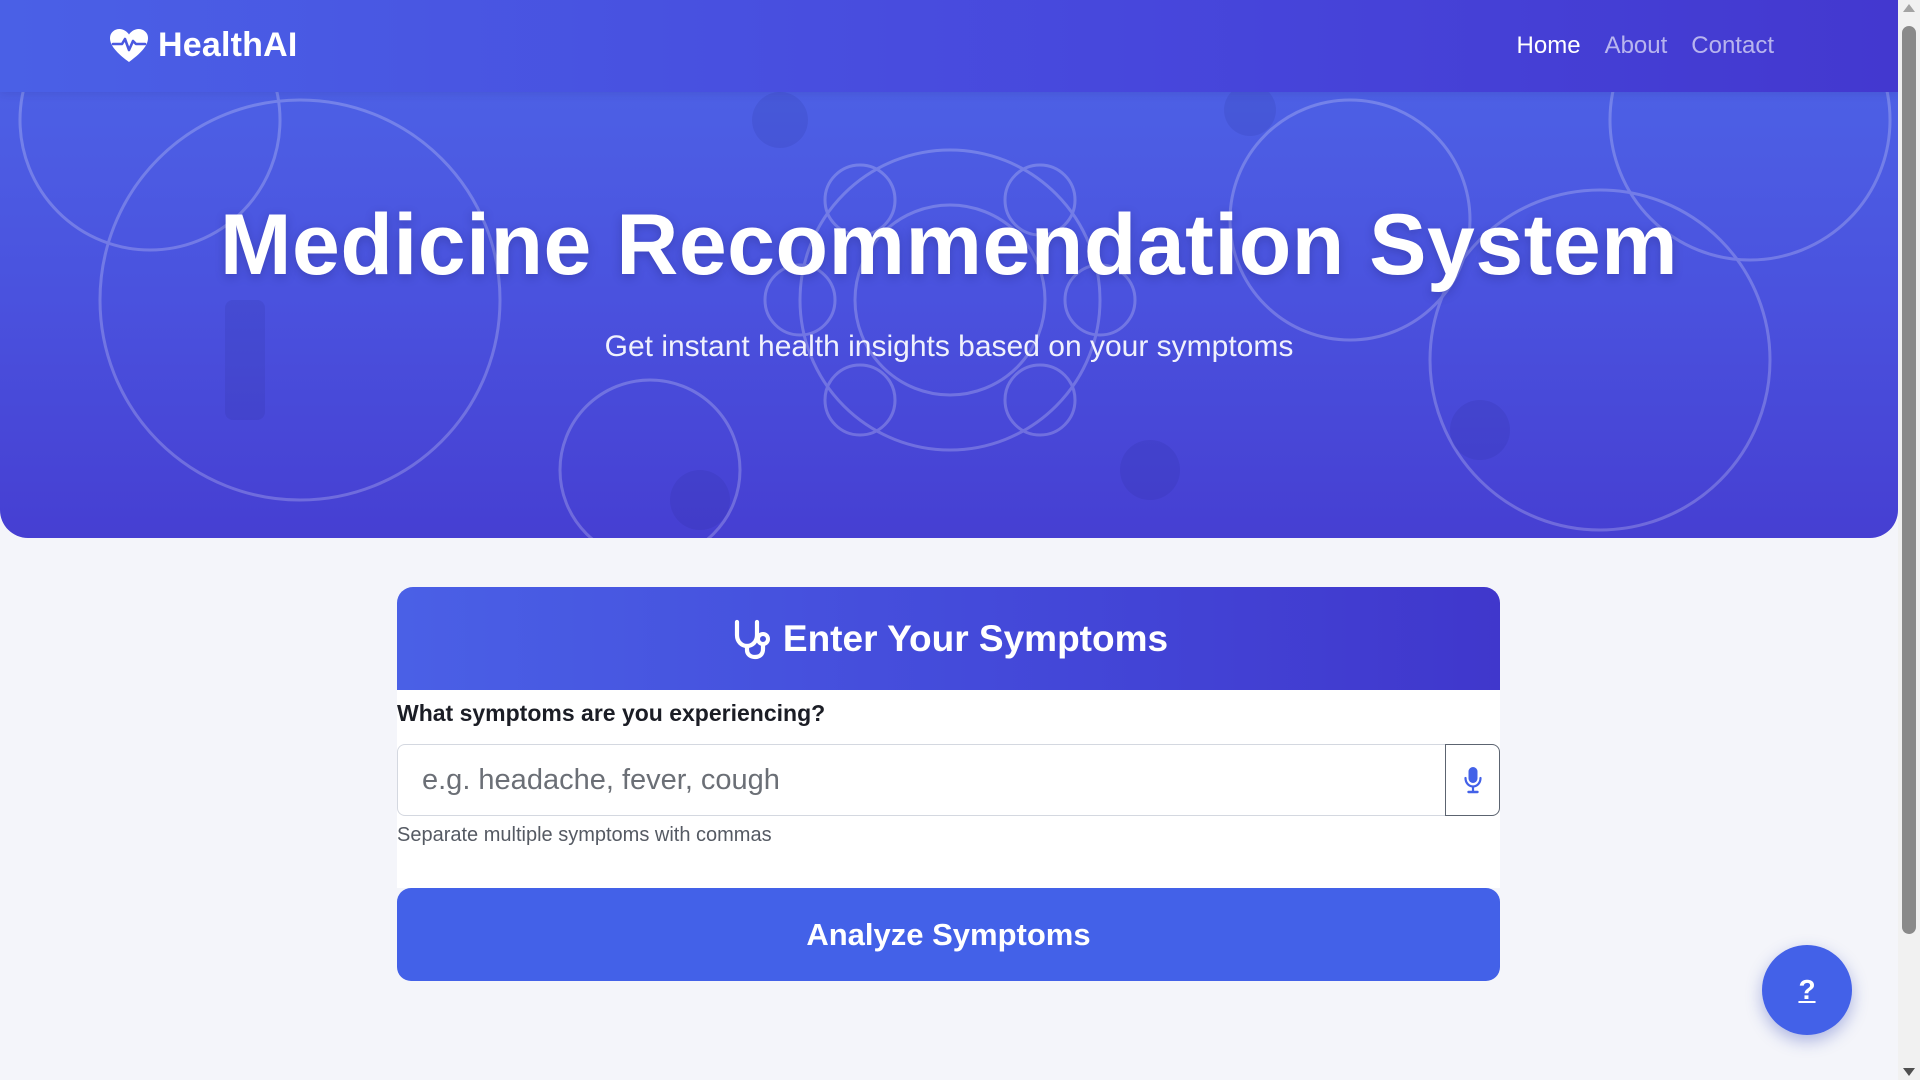 This screenshot has width=1920, height=1080. I want to click on scrollbar-thumb, so click(1909, 480).